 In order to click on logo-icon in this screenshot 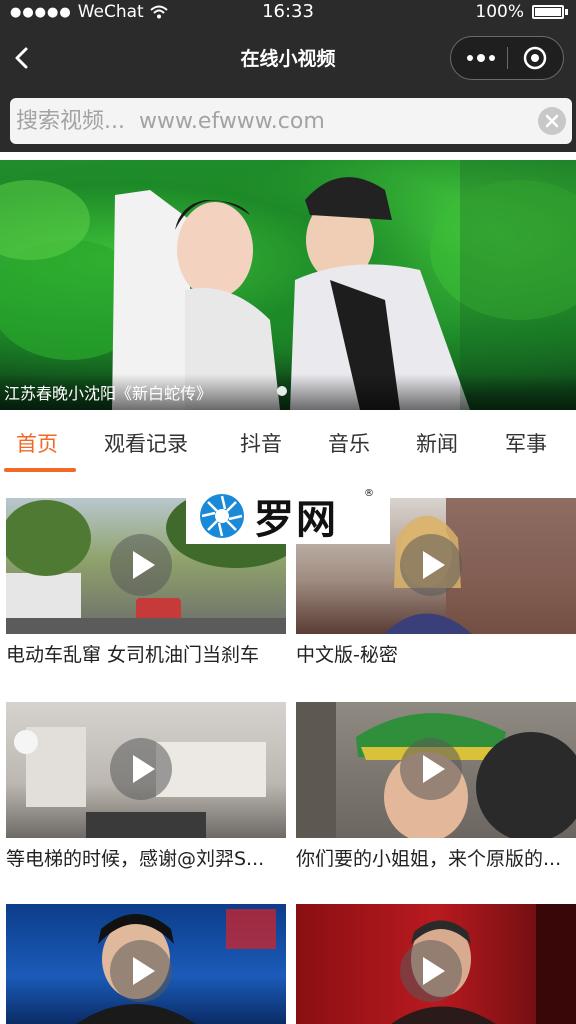, I will do `click(222, 516)`.